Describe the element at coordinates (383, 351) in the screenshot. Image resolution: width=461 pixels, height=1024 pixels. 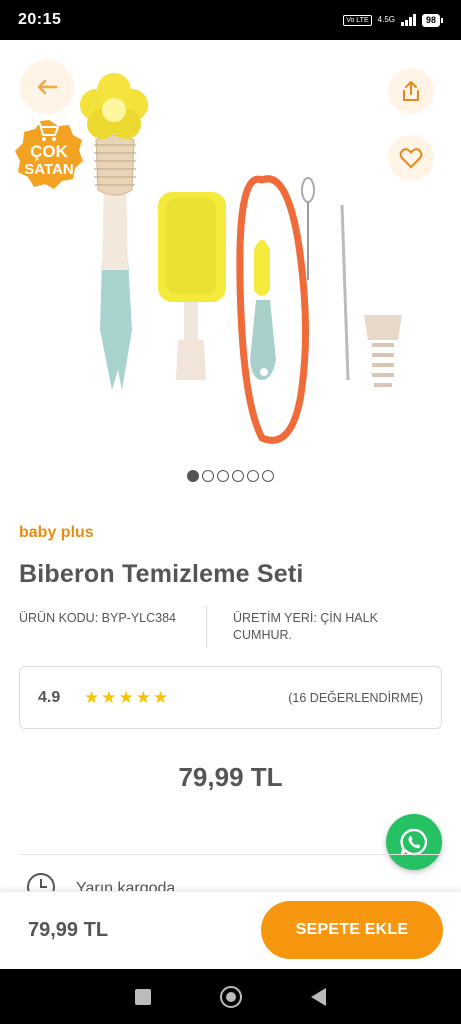
I see `spiral-brush-image` at that location.